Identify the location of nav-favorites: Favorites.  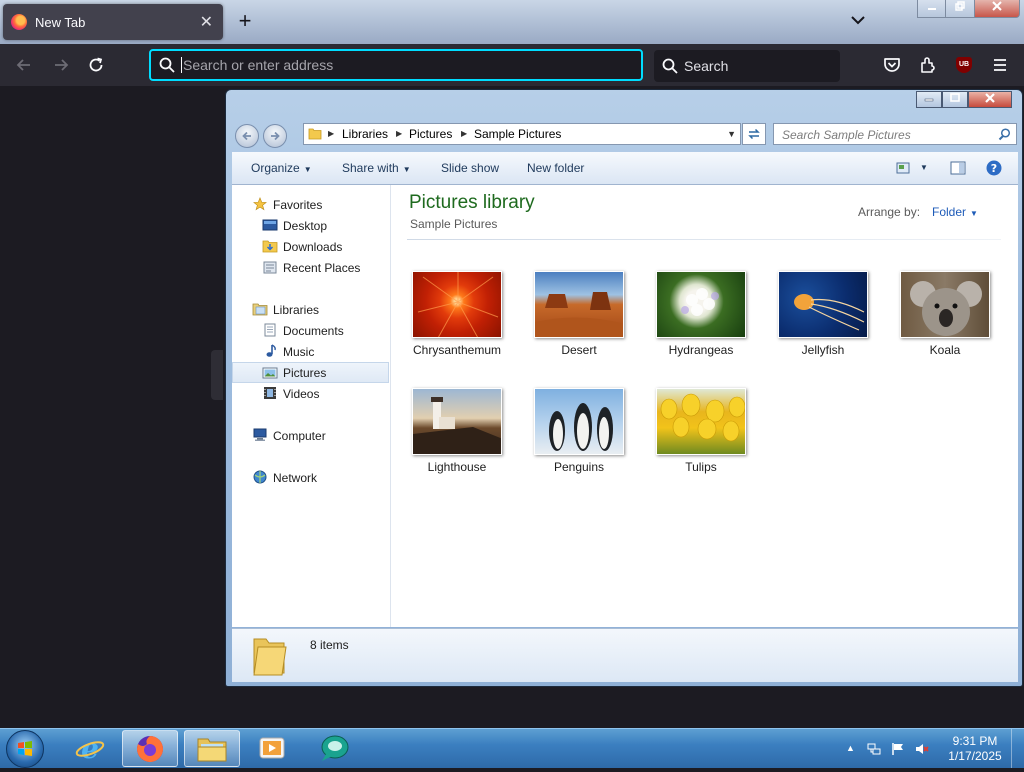
(310, 204).